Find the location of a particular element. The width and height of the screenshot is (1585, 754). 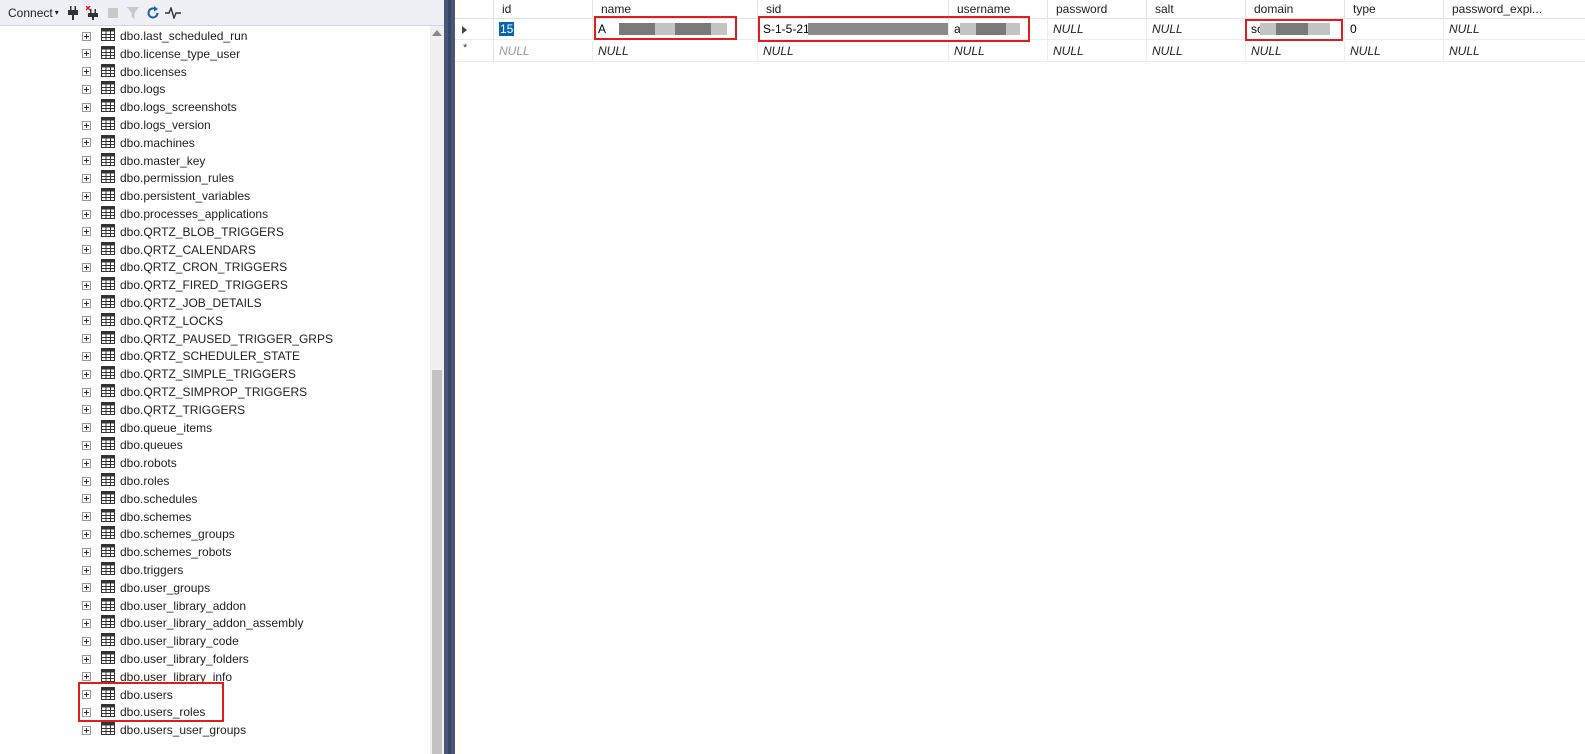

tree-item-table: dbo.QRTZ_SIMPLE_TRIGGERS is located at coordinates (189, 374).